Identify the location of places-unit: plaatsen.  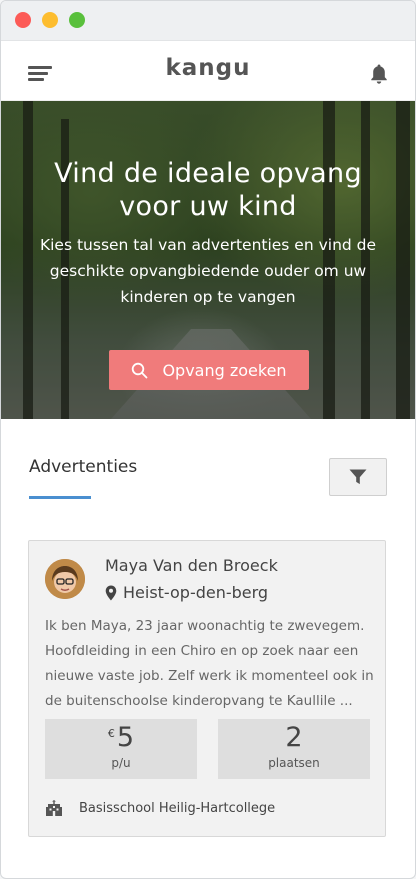
(294, 763).